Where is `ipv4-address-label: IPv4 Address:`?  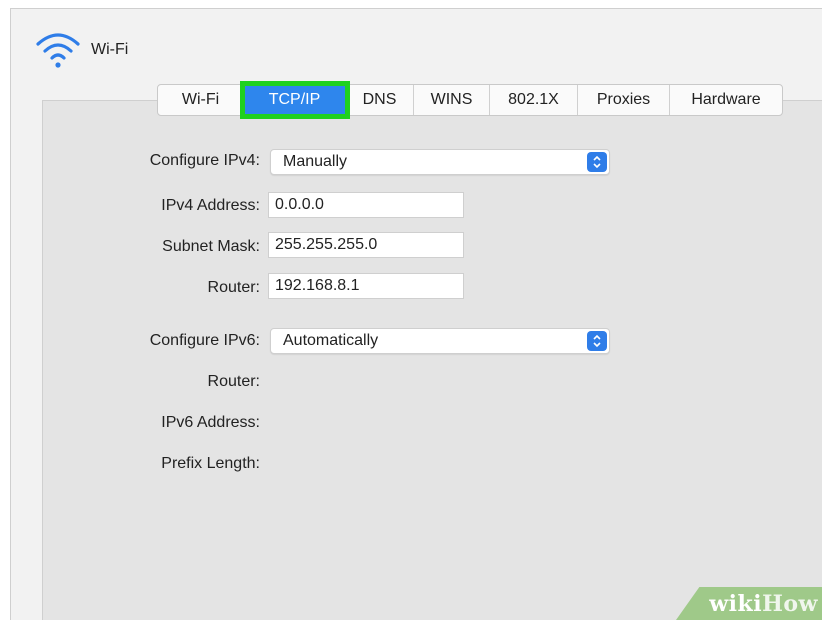 ipv4-address-label: IPv4 Address: is located at coordinates (210, 205).